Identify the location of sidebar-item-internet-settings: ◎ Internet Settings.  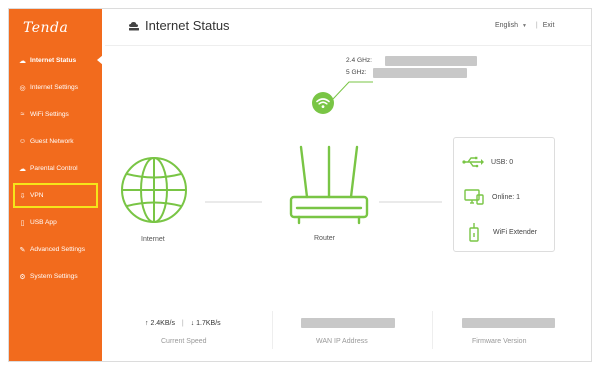
(55, 87).